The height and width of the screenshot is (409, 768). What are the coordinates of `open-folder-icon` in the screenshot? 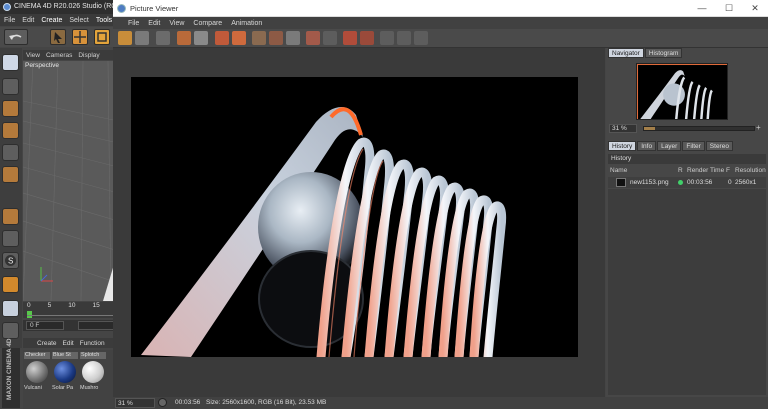 It's located at (125, 38).